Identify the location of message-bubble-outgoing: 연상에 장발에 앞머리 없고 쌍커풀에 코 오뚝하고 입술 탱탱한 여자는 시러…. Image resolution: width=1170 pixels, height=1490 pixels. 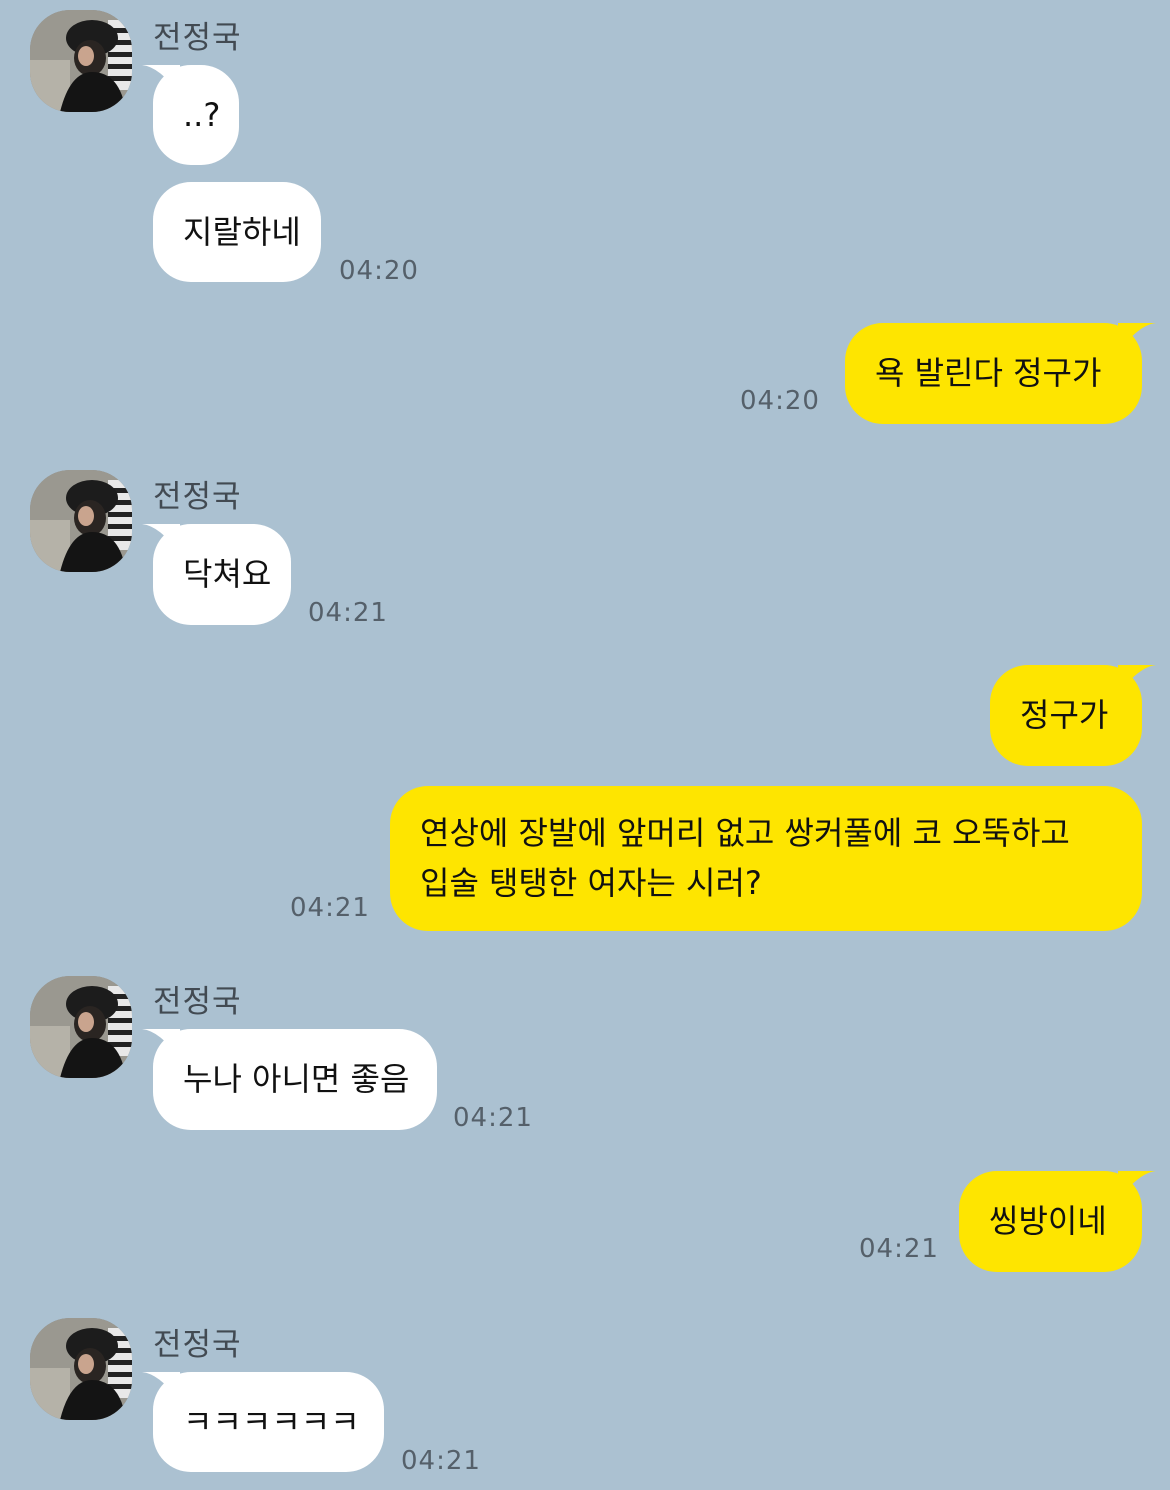
(766, 858).